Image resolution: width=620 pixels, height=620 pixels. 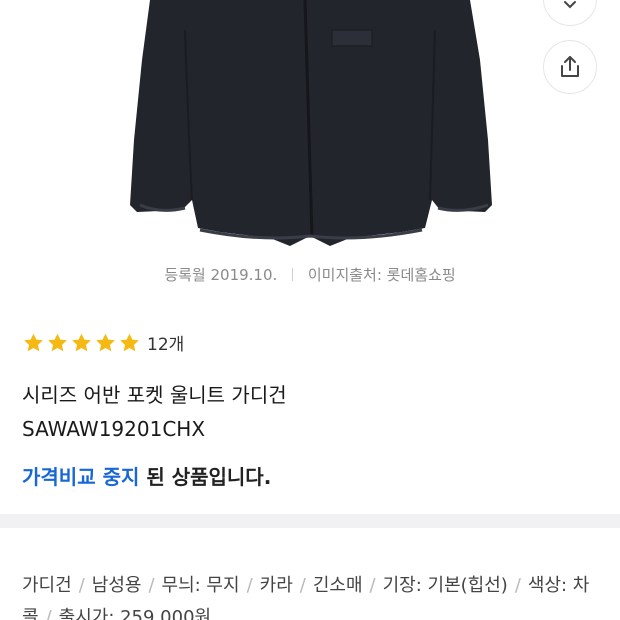 What do you see at coordinates (116, 585) in the screenshot?
I see `spec-item: 남성용` at bounding box center [116, 585].